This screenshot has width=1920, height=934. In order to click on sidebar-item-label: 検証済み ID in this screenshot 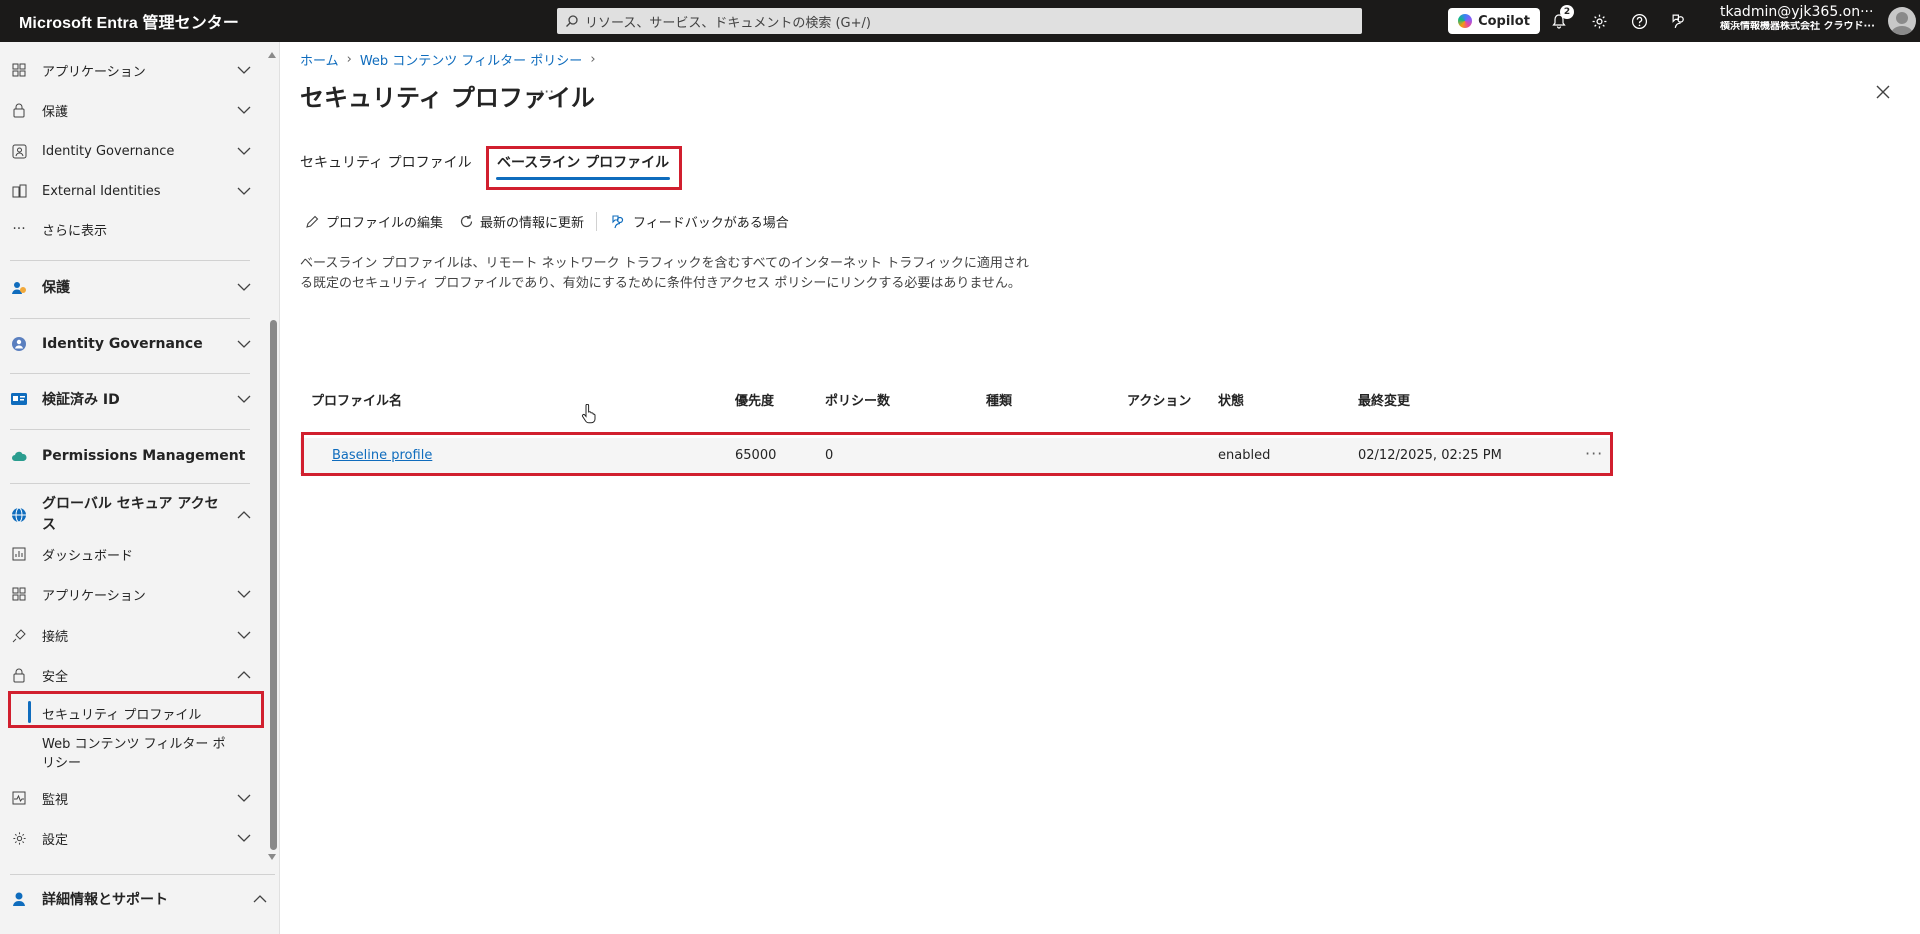, I will do `click(81, 400)`.